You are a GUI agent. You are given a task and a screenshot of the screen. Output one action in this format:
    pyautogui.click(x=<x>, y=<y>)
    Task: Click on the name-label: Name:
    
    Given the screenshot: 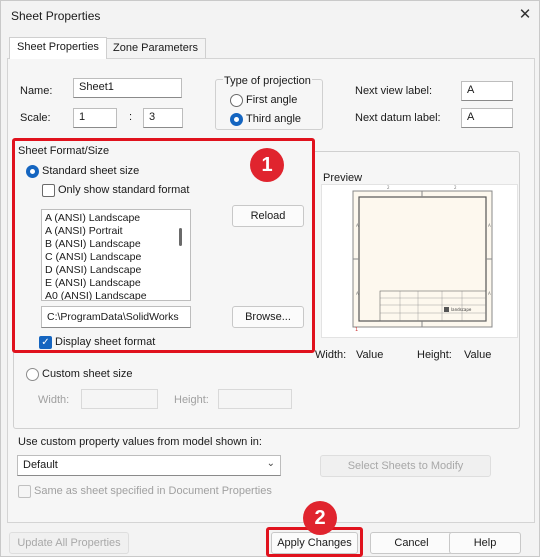 What is the action you would take?
    pyautogui.click(x=36, y=91)
    